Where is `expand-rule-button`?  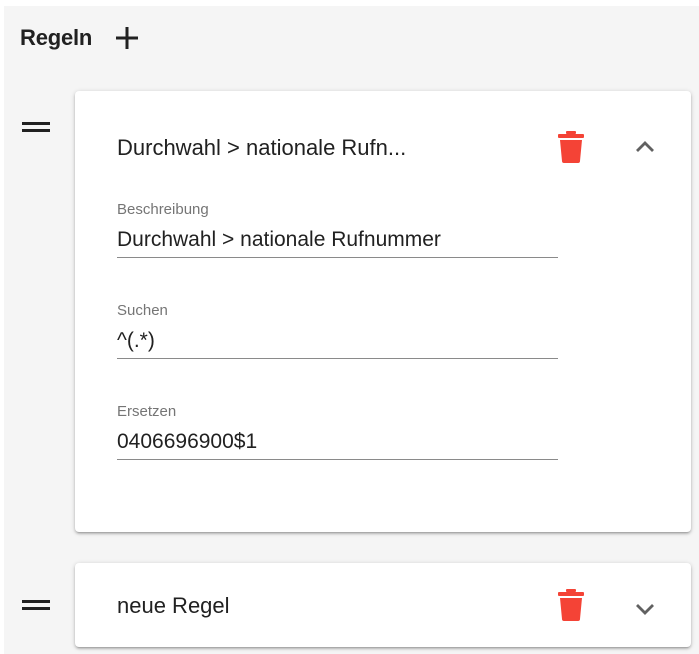
expand-rule-button is located at coordinates (645, 609).